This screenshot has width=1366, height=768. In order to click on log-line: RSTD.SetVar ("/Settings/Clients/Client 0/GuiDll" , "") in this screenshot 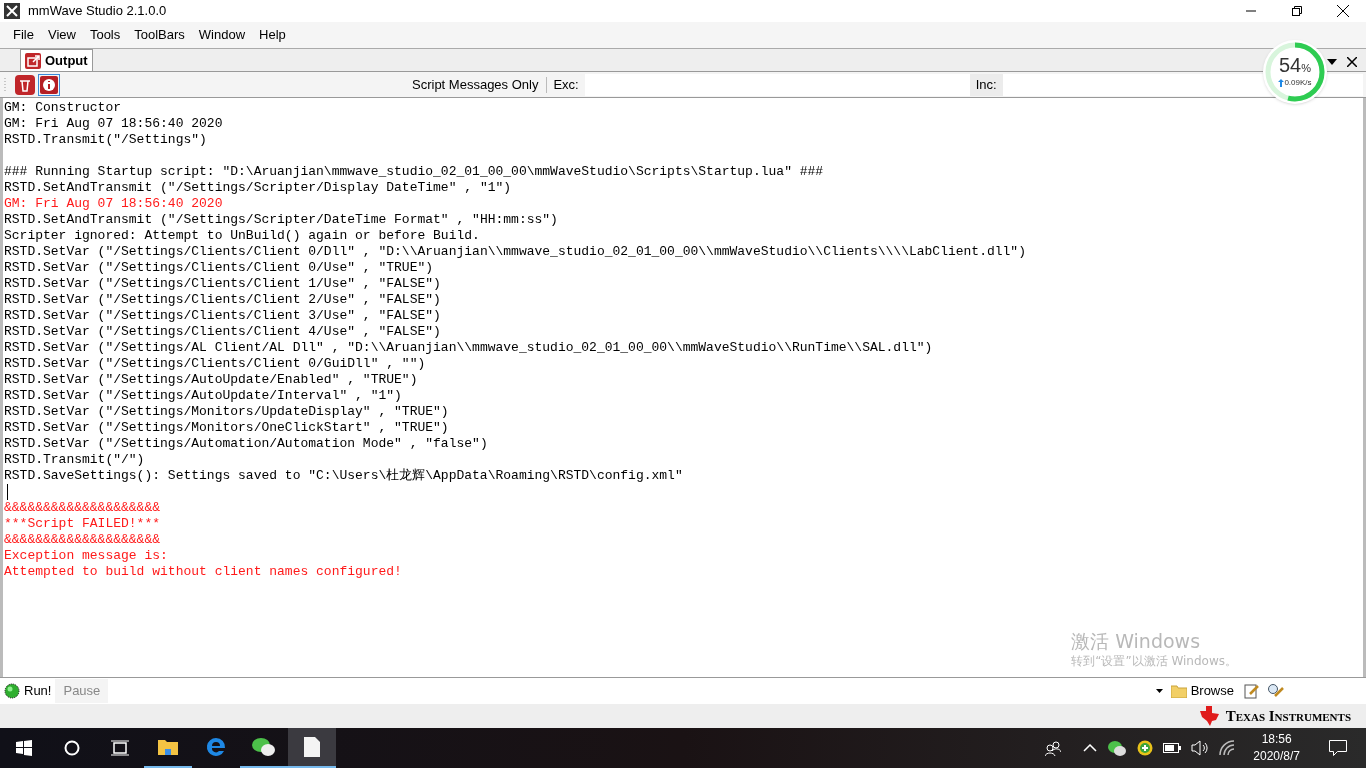, I will do `click(215, 364)`.